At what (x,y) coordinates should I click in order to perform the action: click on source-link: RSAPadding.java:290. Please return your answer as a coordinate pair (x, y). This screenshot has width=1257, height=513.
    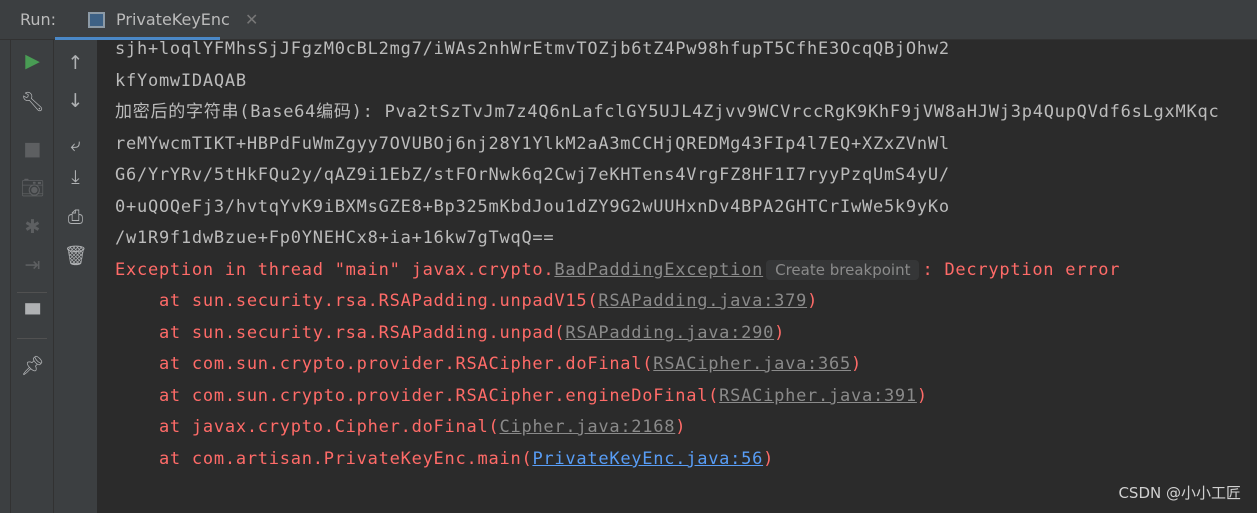
    Looking at the image, I should click on (669, 333).